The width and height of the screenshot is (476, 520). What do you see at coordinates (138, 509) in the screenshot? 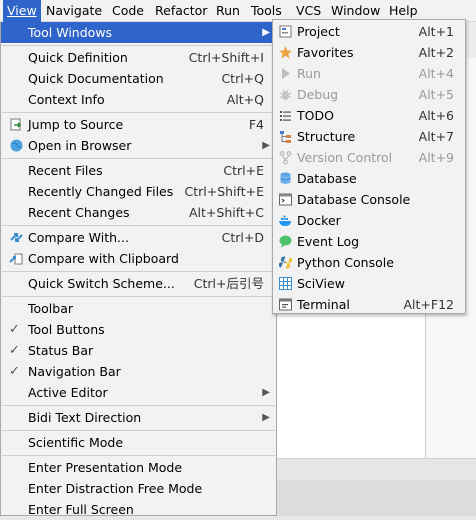
I see `menu-item-full-screen: Enter Full Screen` at bounding box center [138, 509].